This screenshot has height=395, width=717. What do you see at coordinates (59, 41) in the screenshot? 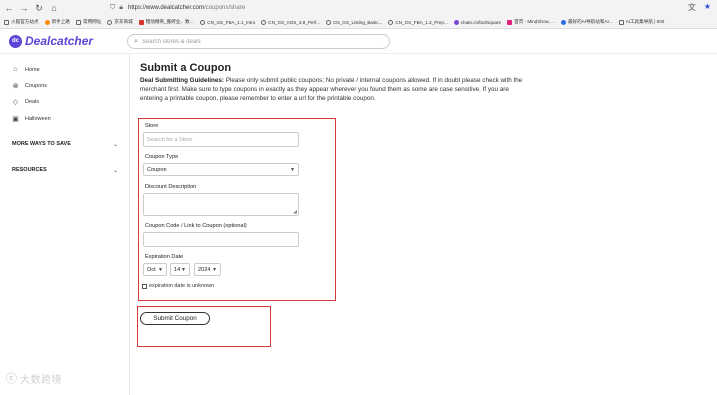
I see `logo-text: Dealcatcher` at bounding box center [59, 41].